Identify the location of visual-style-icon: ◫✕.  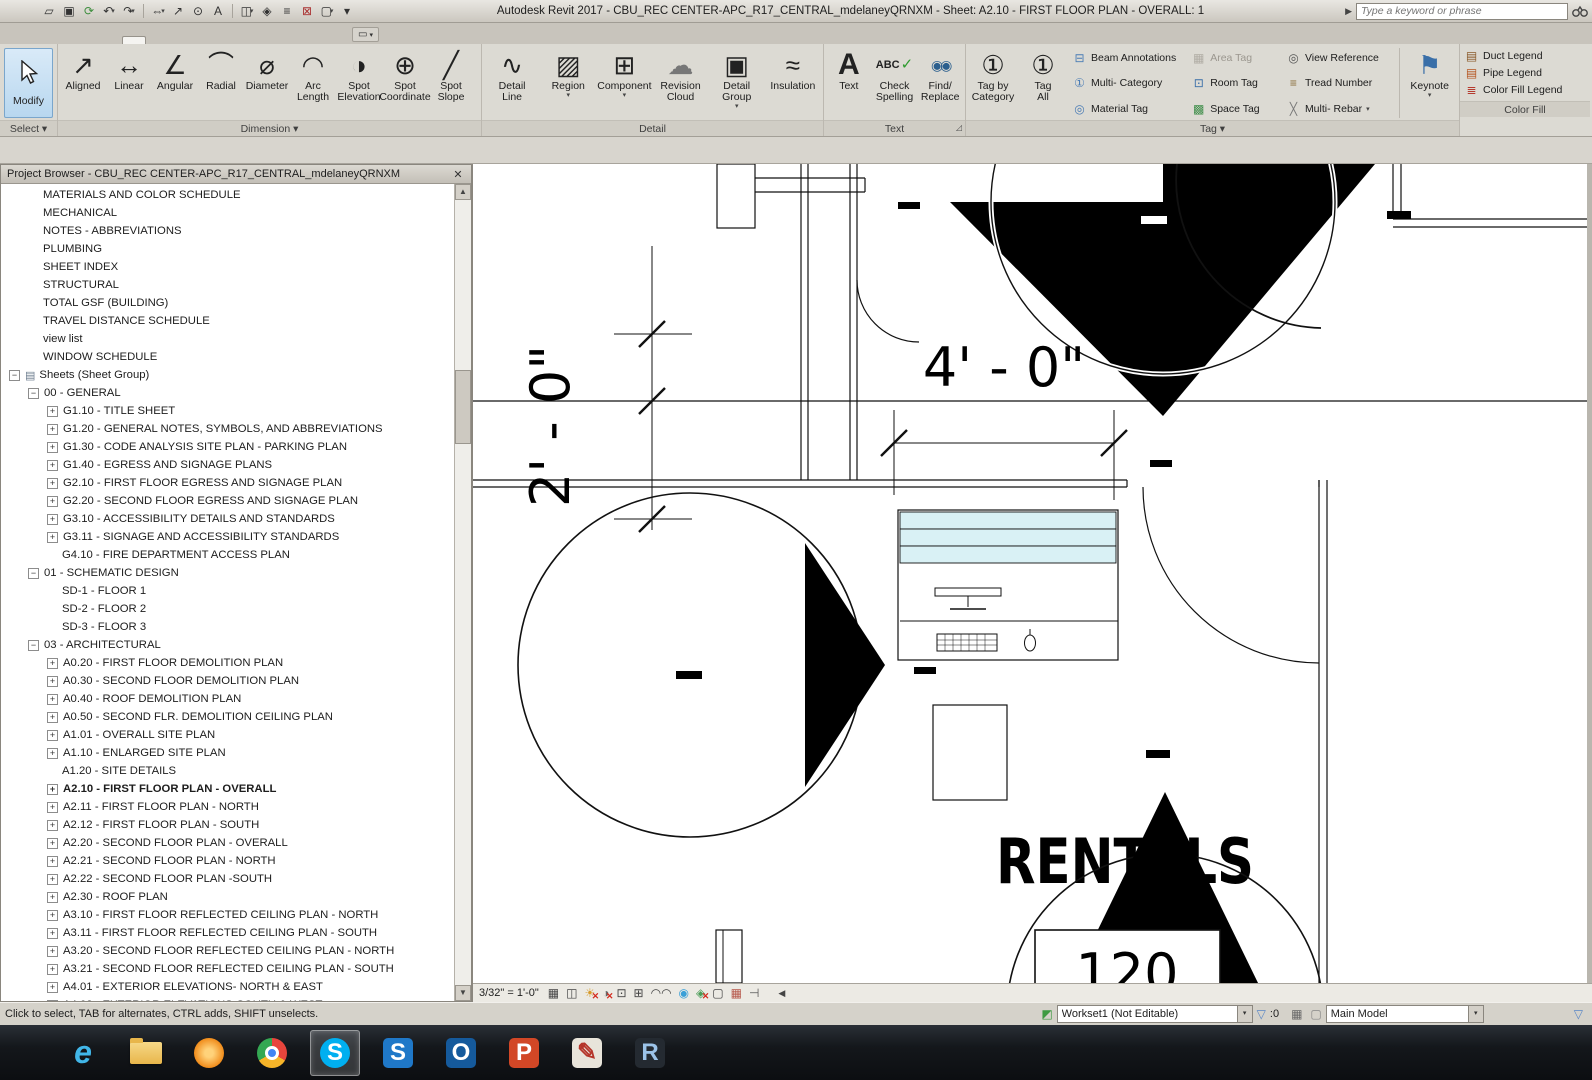
(571, 993).